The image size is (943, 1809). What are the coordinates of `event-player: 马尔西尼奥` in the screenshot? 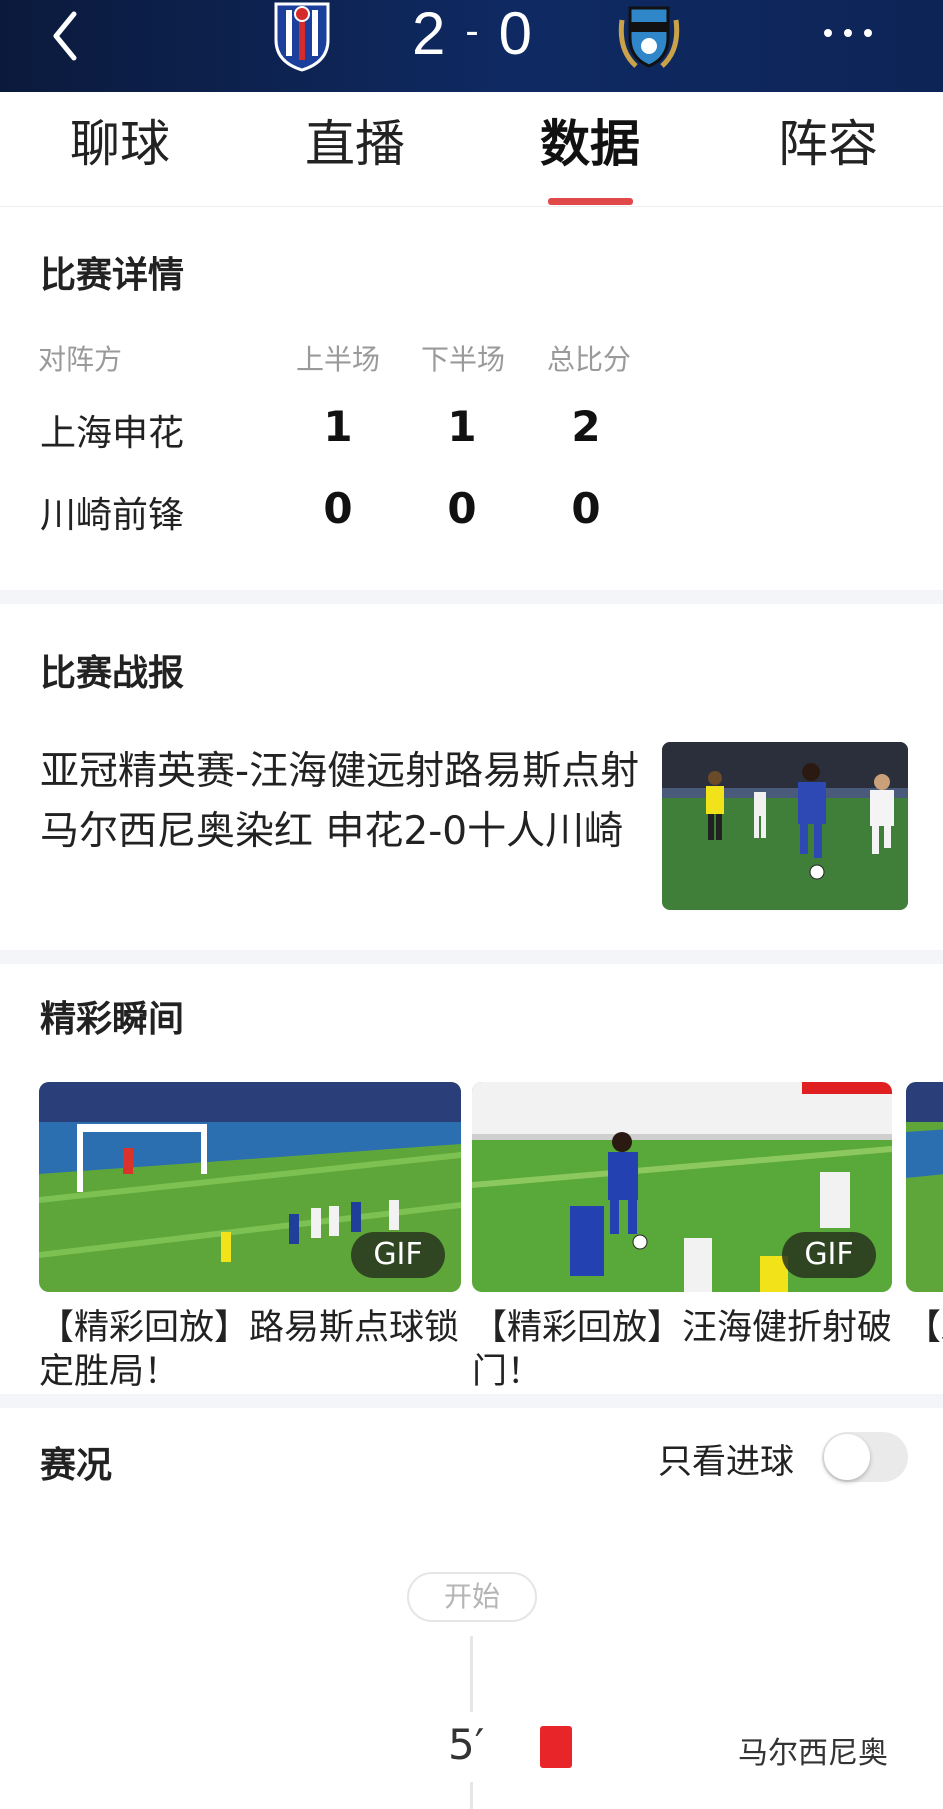 It's located at (813, 1750).